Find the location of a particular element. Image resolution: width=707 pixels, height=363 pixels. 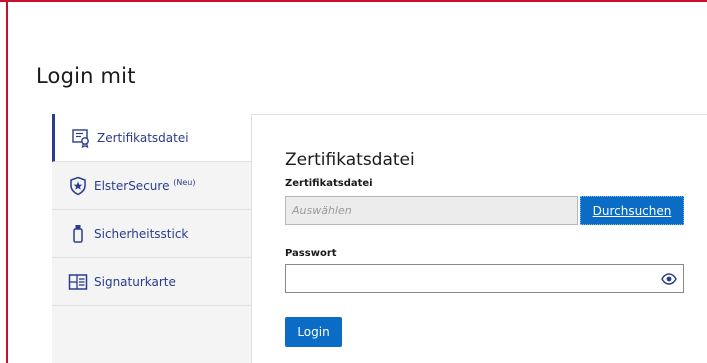

shield-star-icon is located at coordinates (78, 186).